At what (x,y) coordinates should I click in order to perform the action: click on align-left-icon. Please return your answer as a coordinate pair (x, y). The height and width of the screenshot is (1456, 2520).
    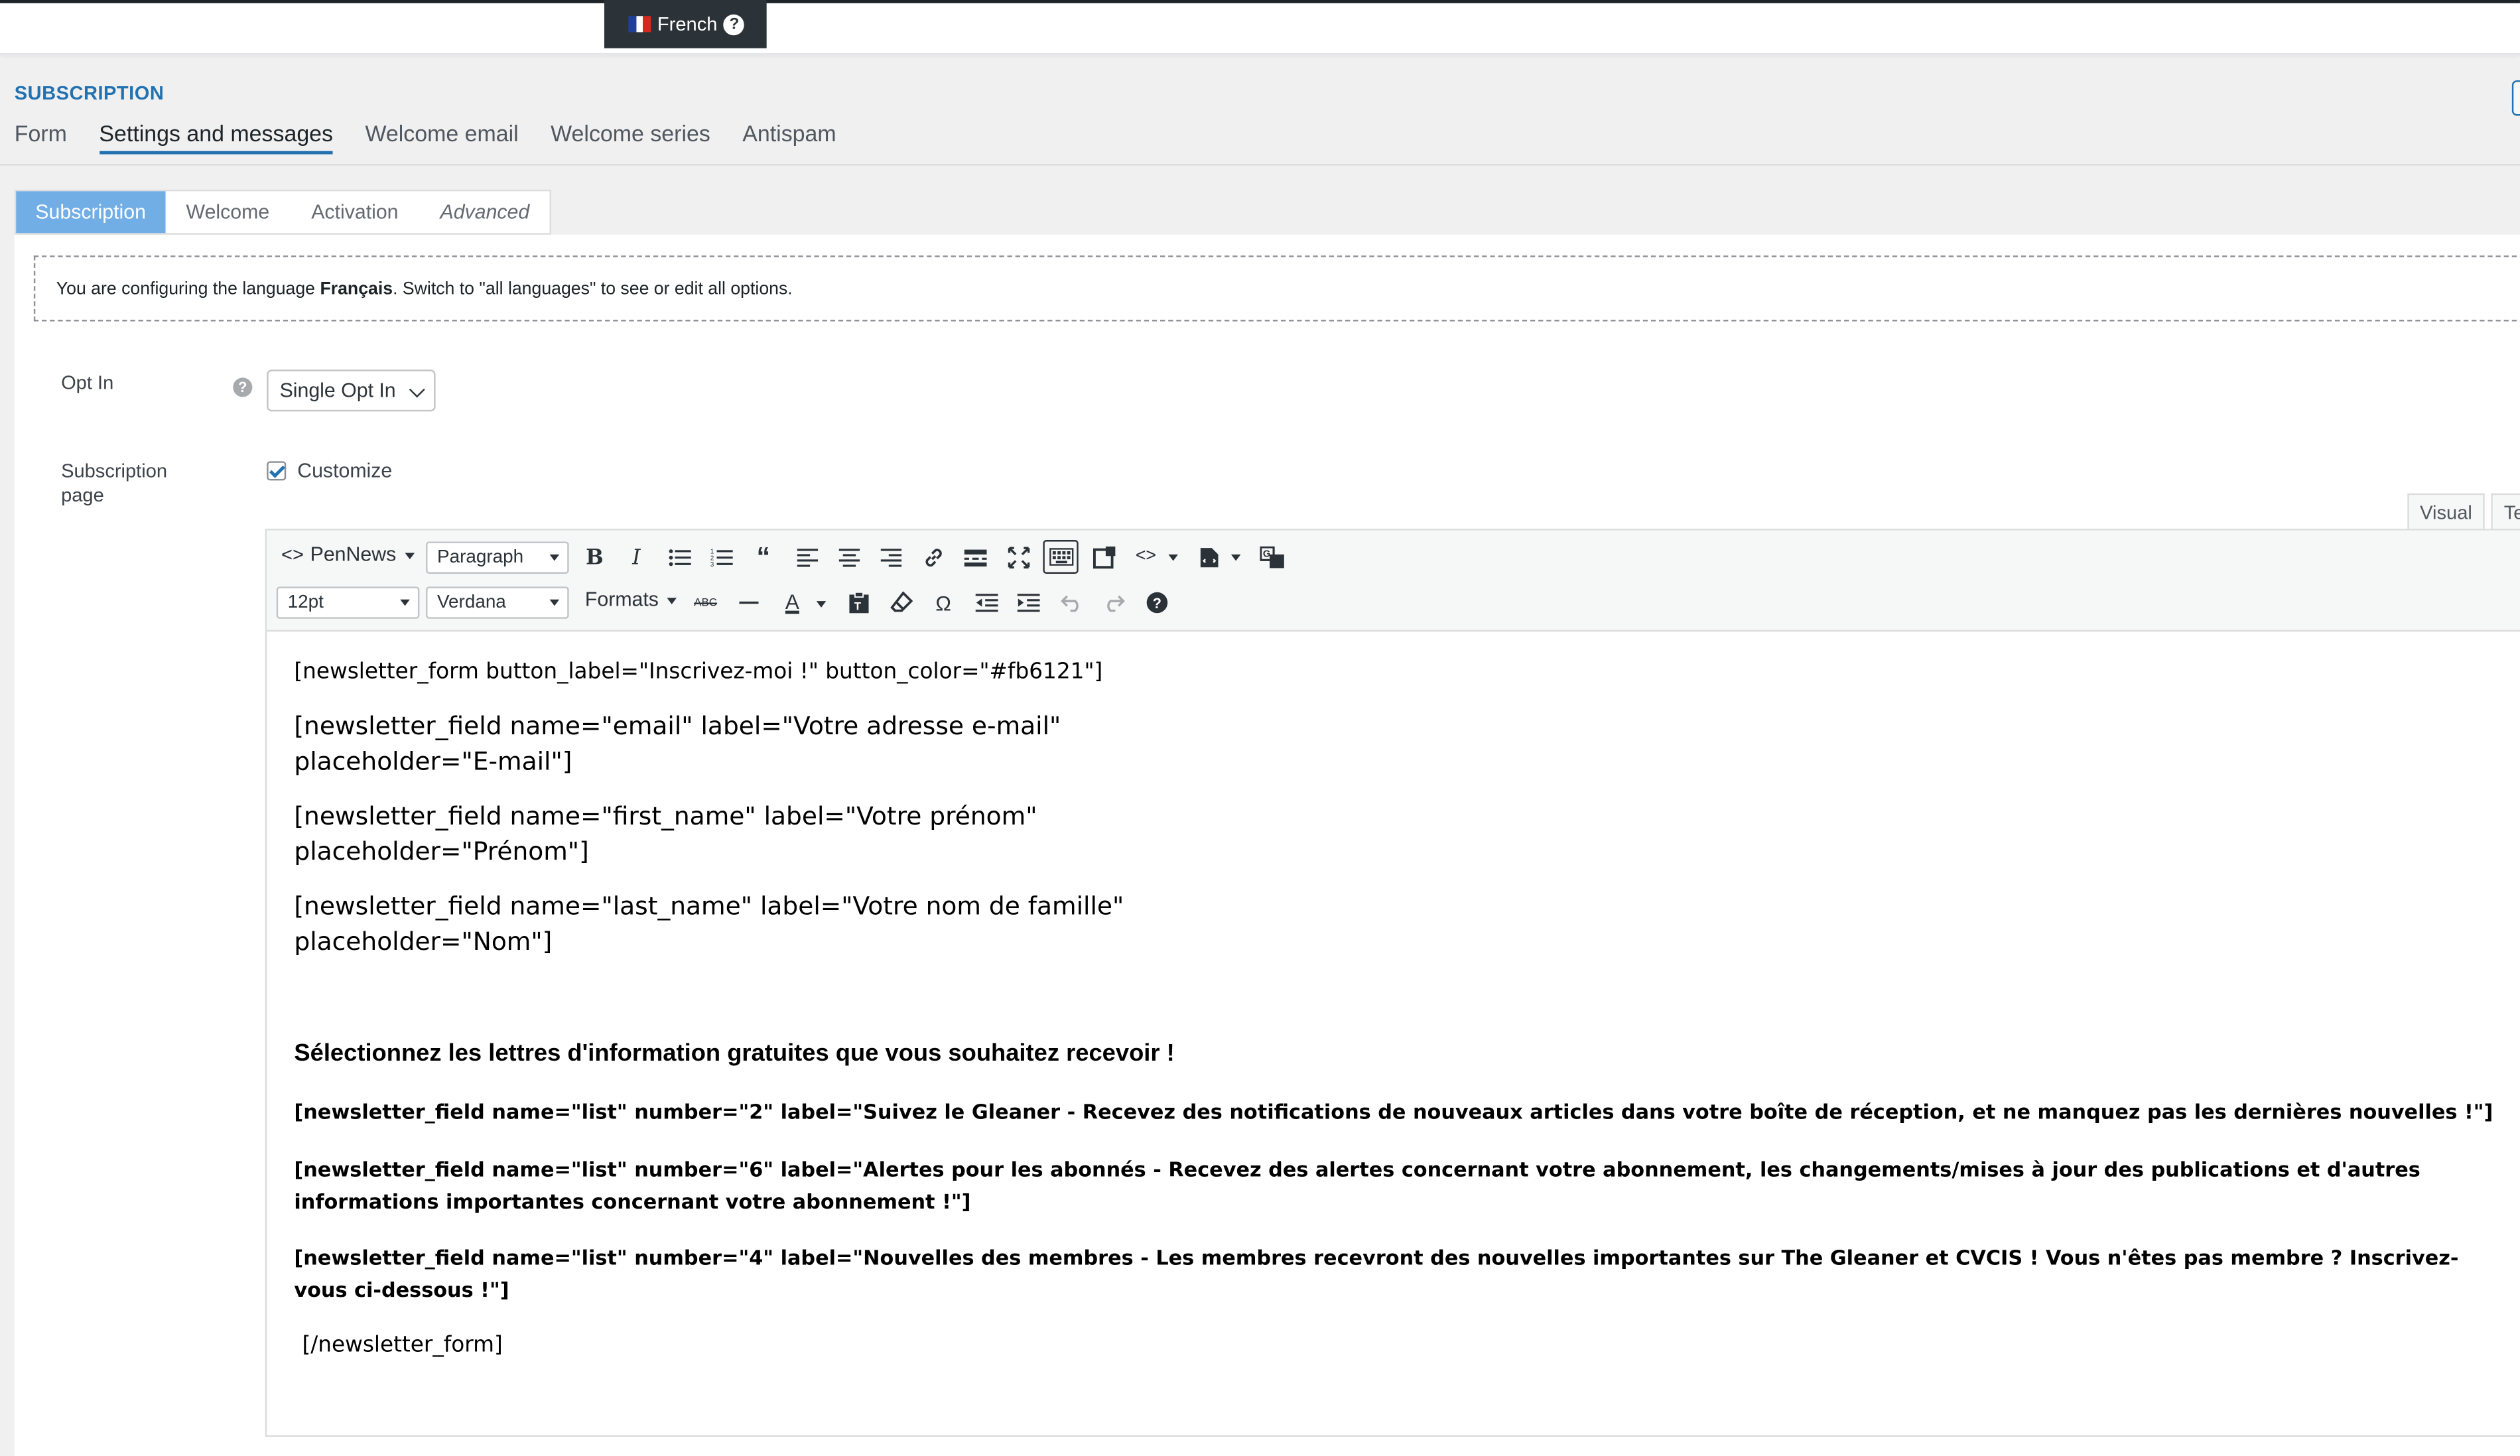
    Looking at the image, I should click on (806, 557).